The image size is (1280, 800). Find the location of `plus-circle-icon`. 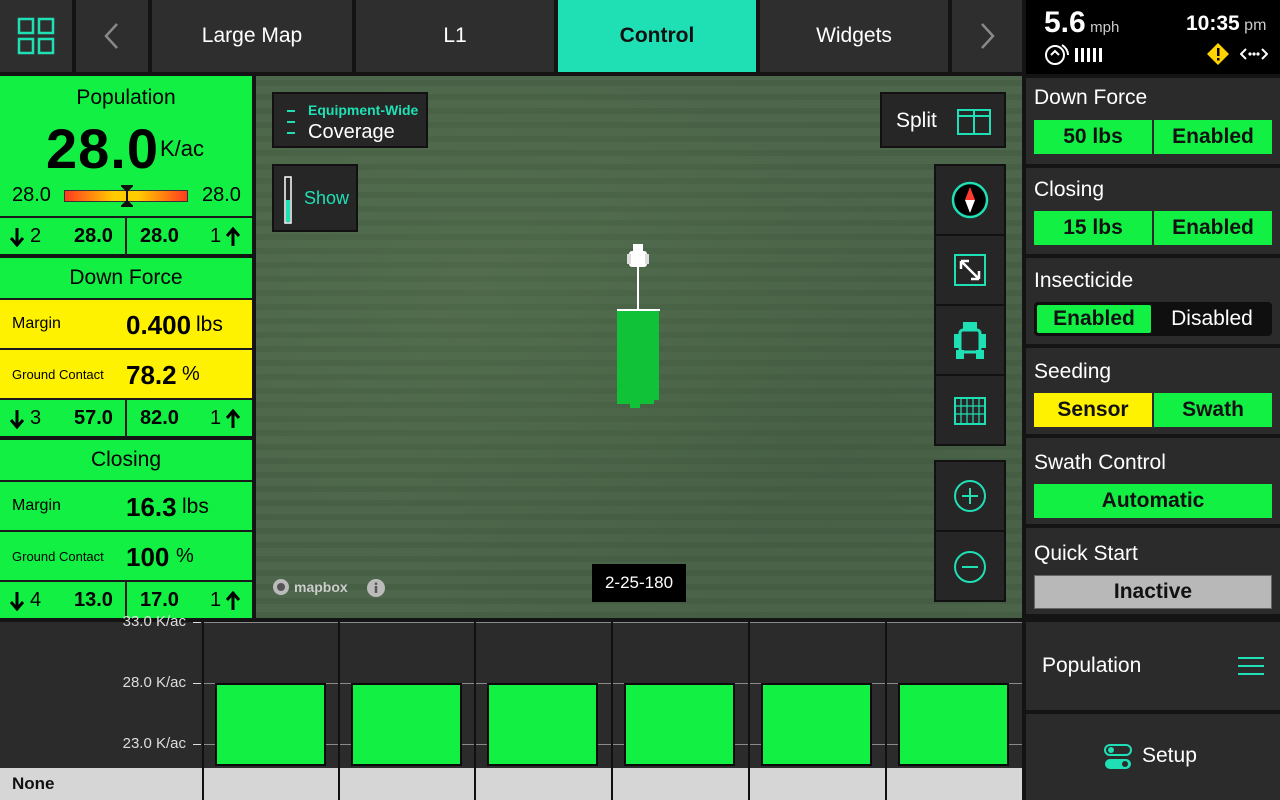

plus-circle-icon is located at coordinates (970, 496).